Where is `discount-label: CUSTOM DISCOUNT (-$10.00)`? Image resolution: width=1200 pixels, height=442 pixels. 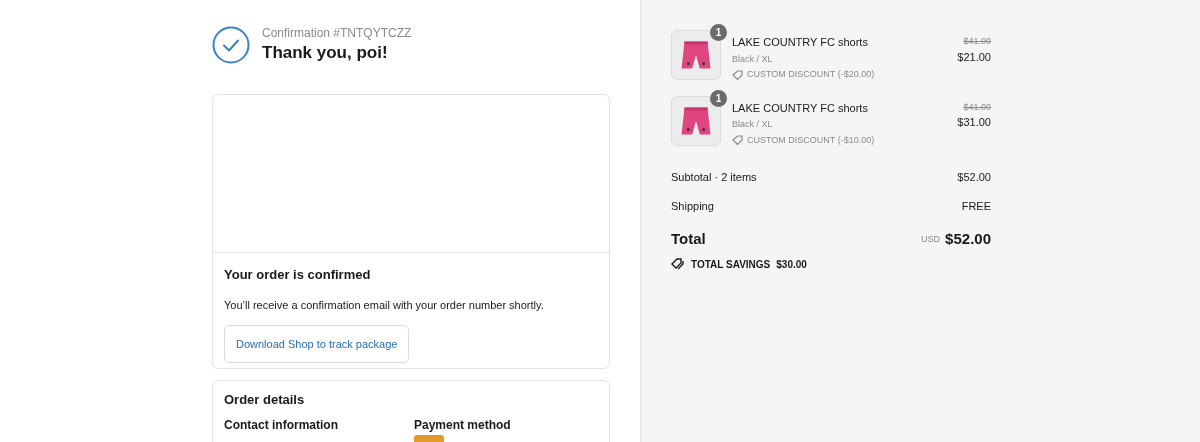
discount-label: CUSTOM DISCOUNT (-$10.00) is located at coordinates (811, 140).